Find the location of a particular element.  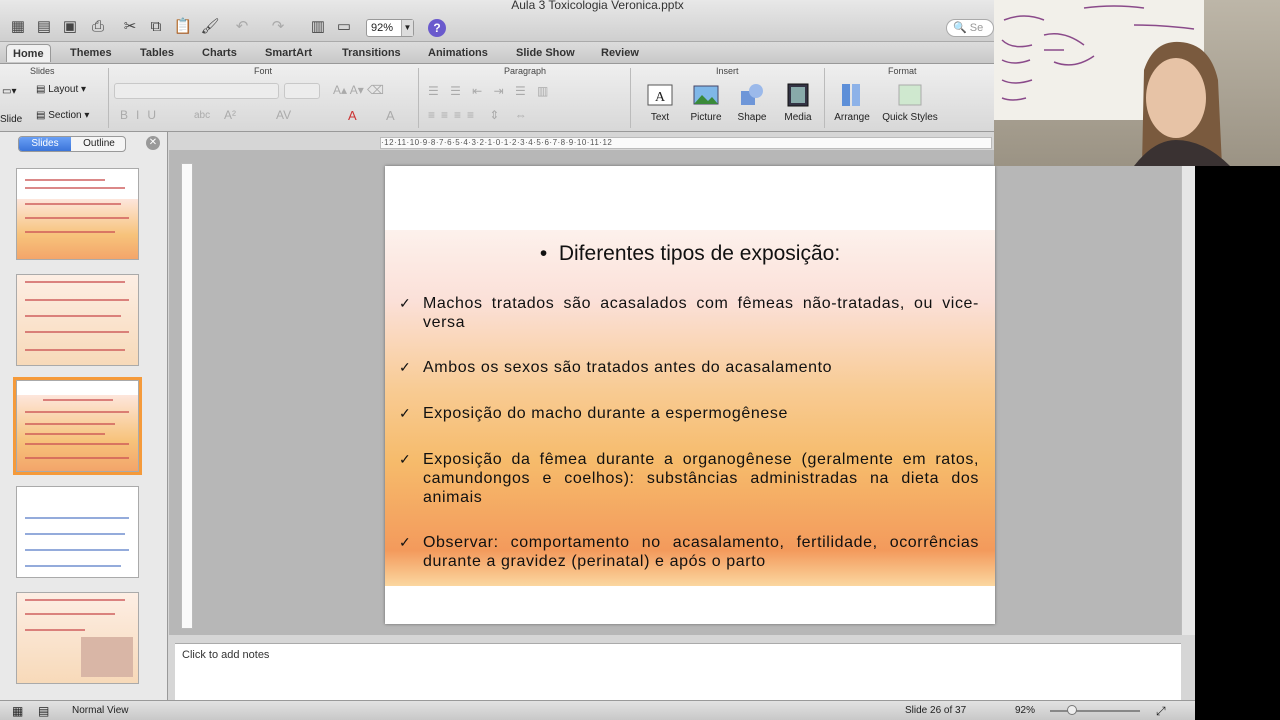

tab-themes: Themes is located at coordinates (91, 53).